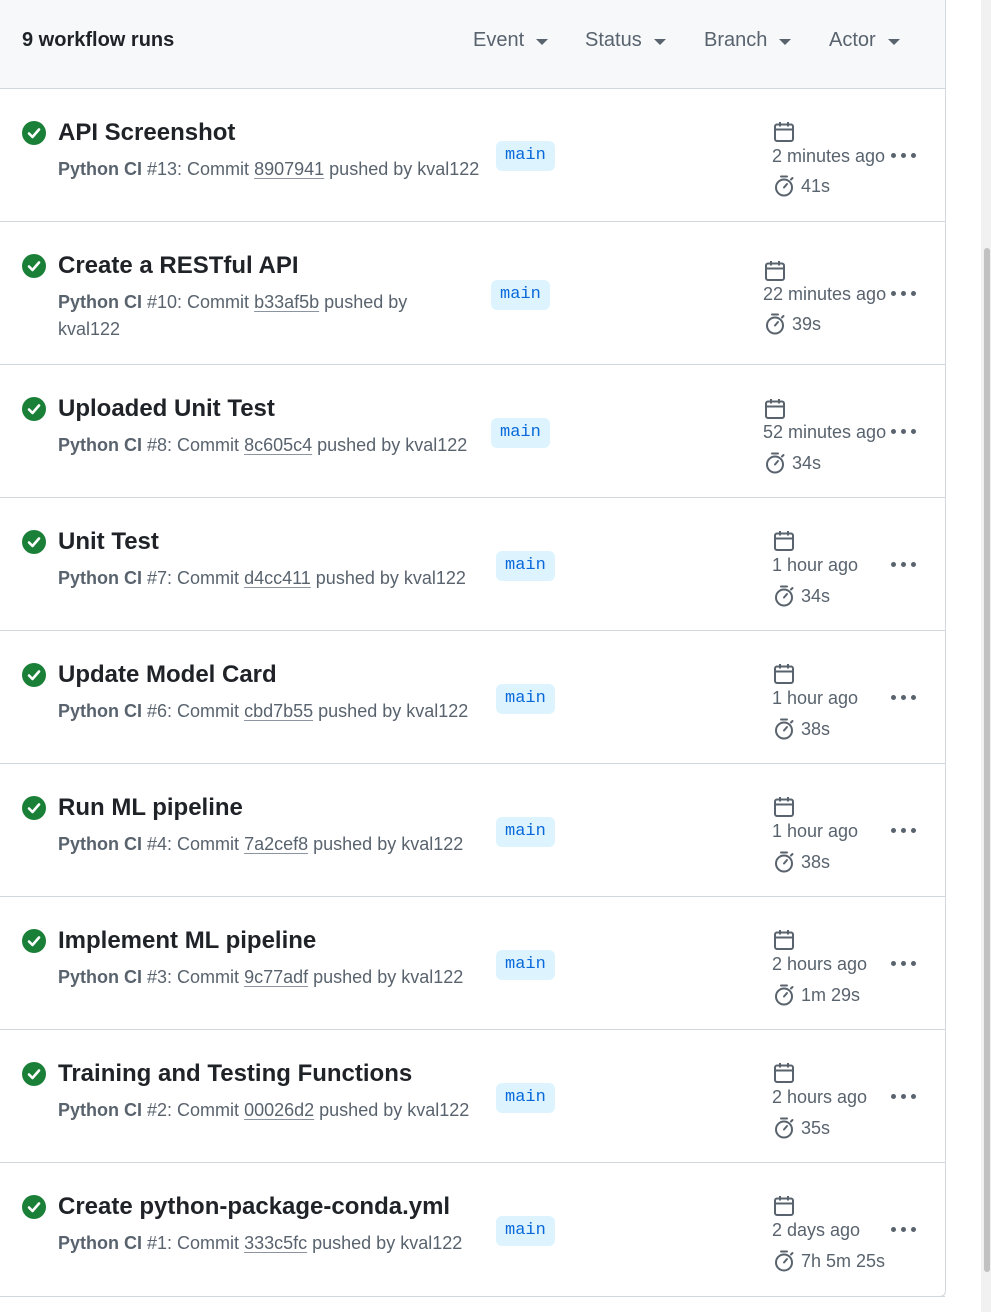  What do you see at coordinates (146, 133) in the screenshot?
I see `run-title-link: API Screenshot` at bounding box center [146, 133].